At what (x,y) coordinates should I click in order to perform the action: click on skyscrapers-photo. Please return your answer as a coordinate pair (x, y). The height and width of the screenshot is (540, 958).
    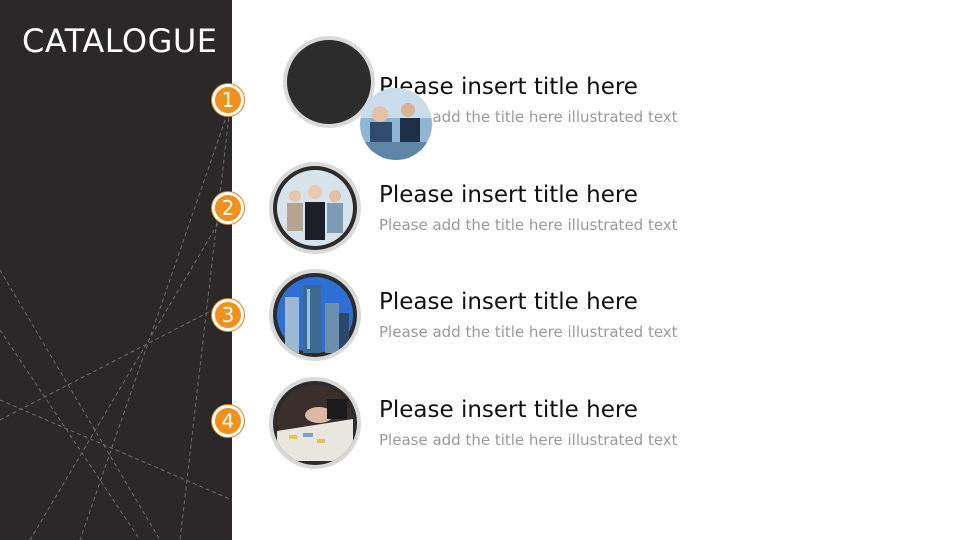
    Looking at the image, I should click on (315, 315).